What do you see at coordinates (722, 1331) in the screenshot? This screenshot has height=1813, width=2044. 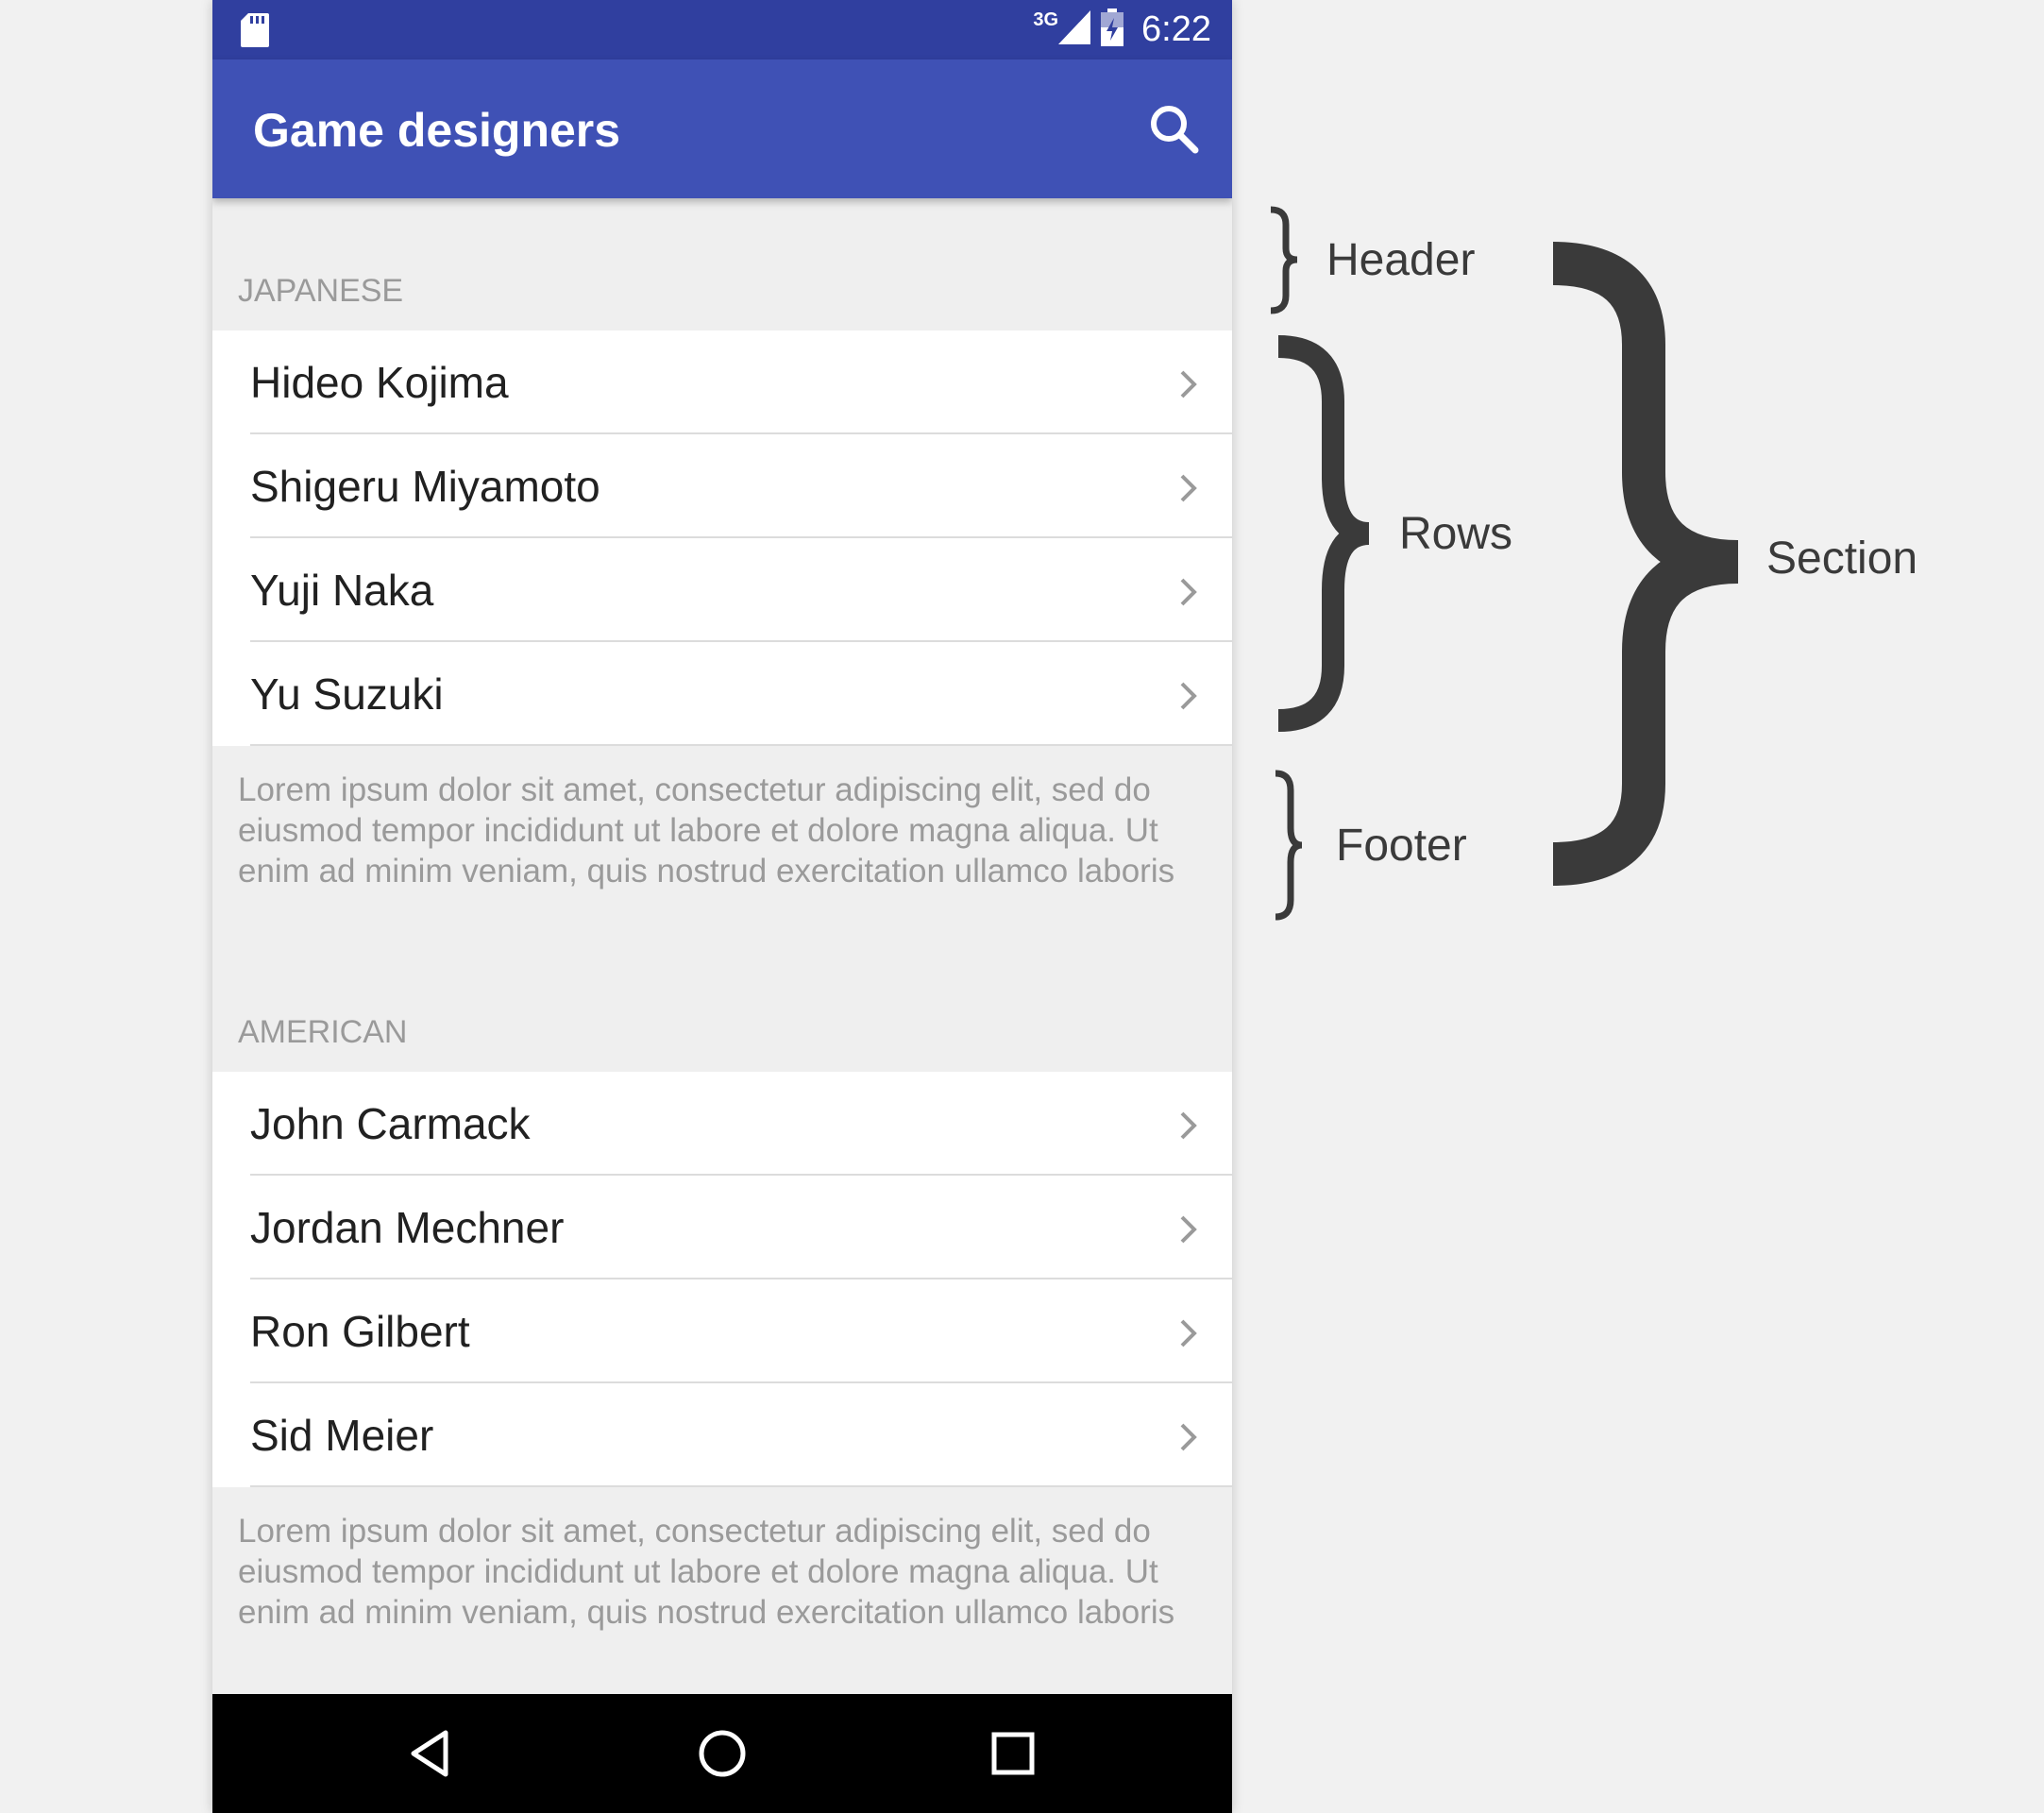 I see `list-item: Ron Gilbert` at bounding box center [722, 1331].